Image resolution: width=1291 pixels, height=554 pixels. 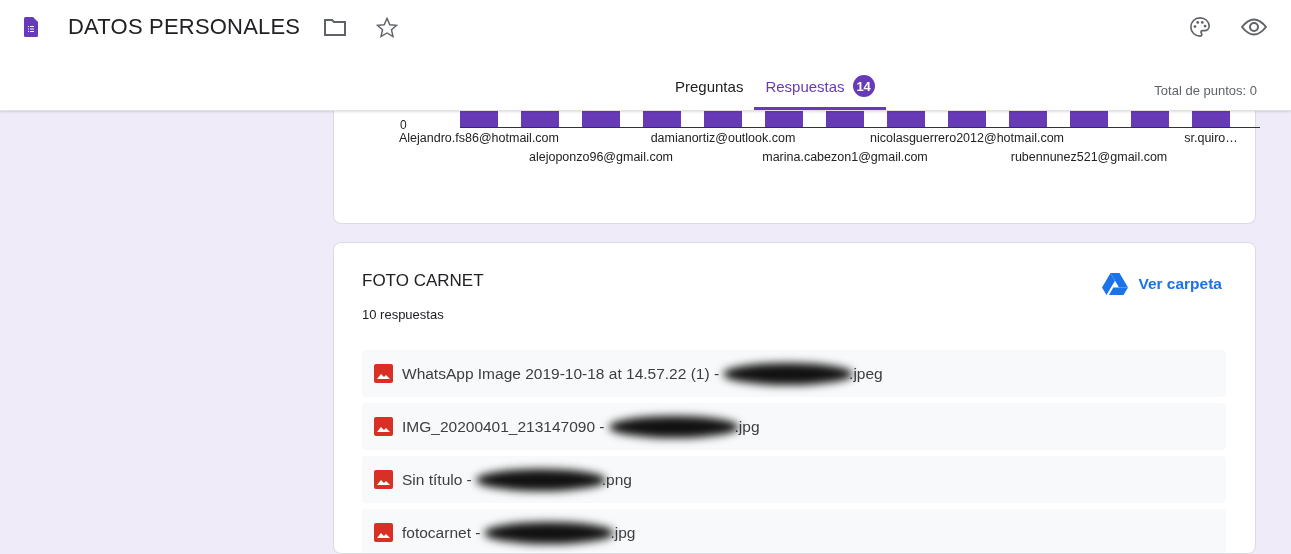 I want to click on tab: Preguntas, so click(x=709, y=92).